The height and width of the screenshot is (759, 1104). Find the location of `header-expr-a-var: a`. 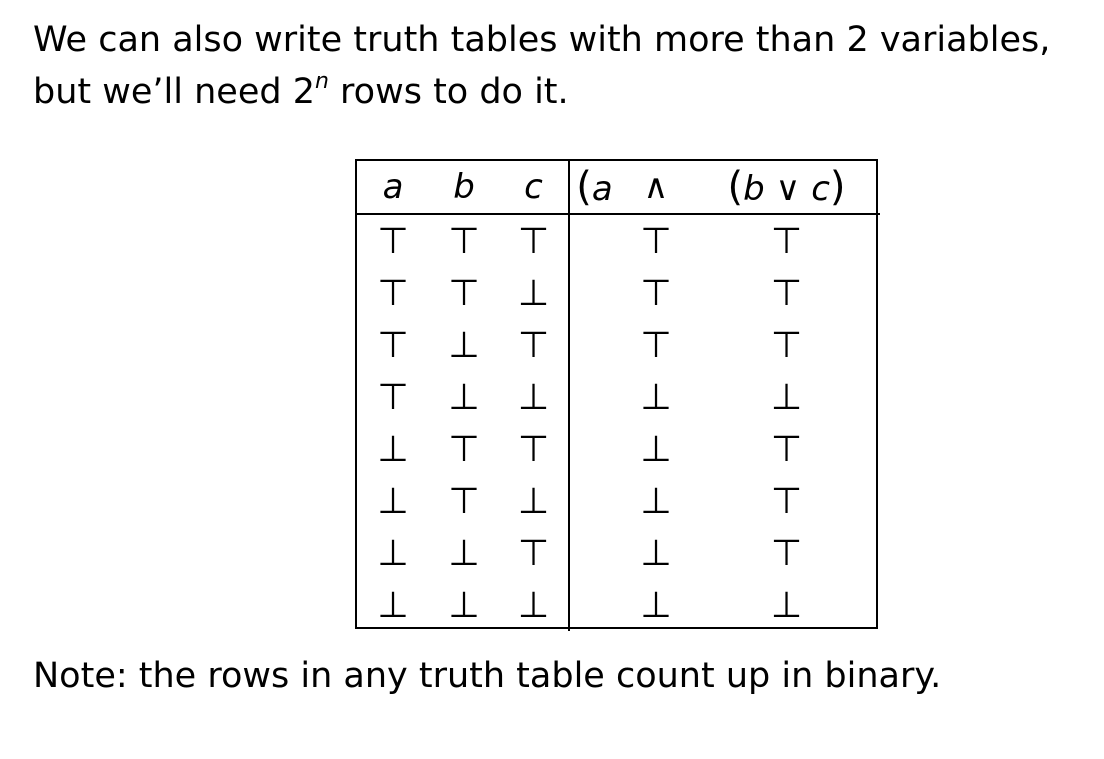

header-expr-a-var: a is located at coordinates (602, 189).